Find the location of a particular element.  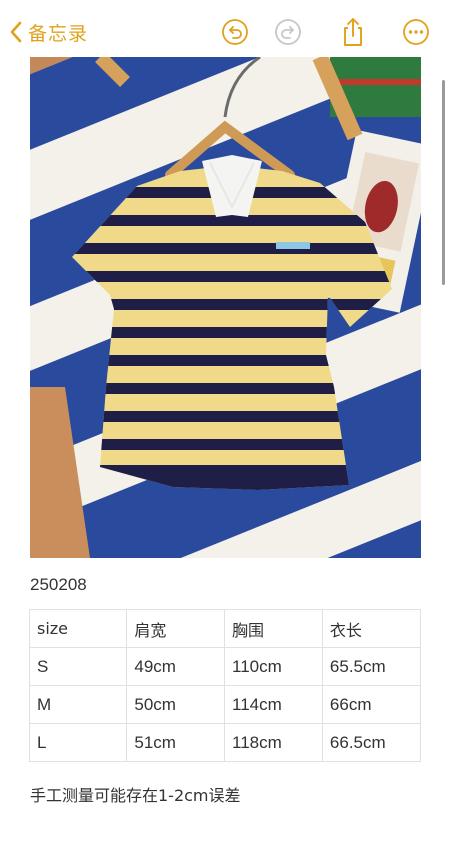

table-cell: 65.5cm is located at coordinates (371, 666).